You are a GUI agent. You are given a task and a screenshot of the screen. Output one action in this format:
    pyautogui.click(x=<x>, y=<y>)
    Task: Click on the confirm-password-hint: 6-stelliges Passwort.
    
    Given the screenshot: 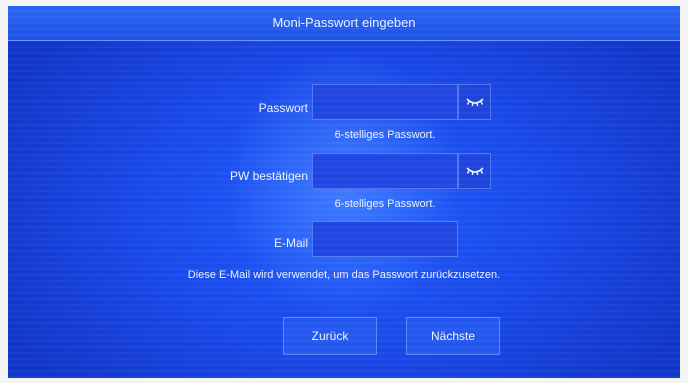 What is the action you would take?
    pyautogui.click(x=385, y=204)
    